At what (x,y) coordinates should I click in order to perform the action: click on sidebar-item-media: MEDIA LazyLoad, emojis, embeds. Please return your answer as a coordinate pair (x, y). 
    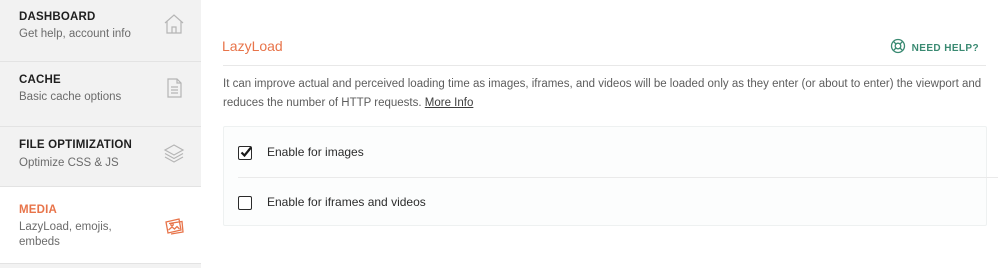
    Looking at the image, I should click on (100, 225).